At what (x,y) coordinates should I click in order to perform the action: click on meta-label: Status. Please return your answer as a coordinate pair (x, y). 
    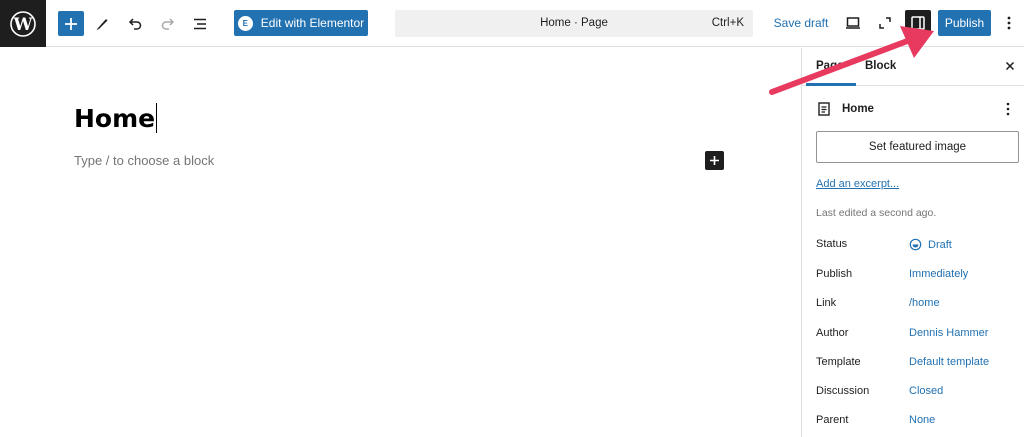
    Looking at the image, I should click on (832, 244).